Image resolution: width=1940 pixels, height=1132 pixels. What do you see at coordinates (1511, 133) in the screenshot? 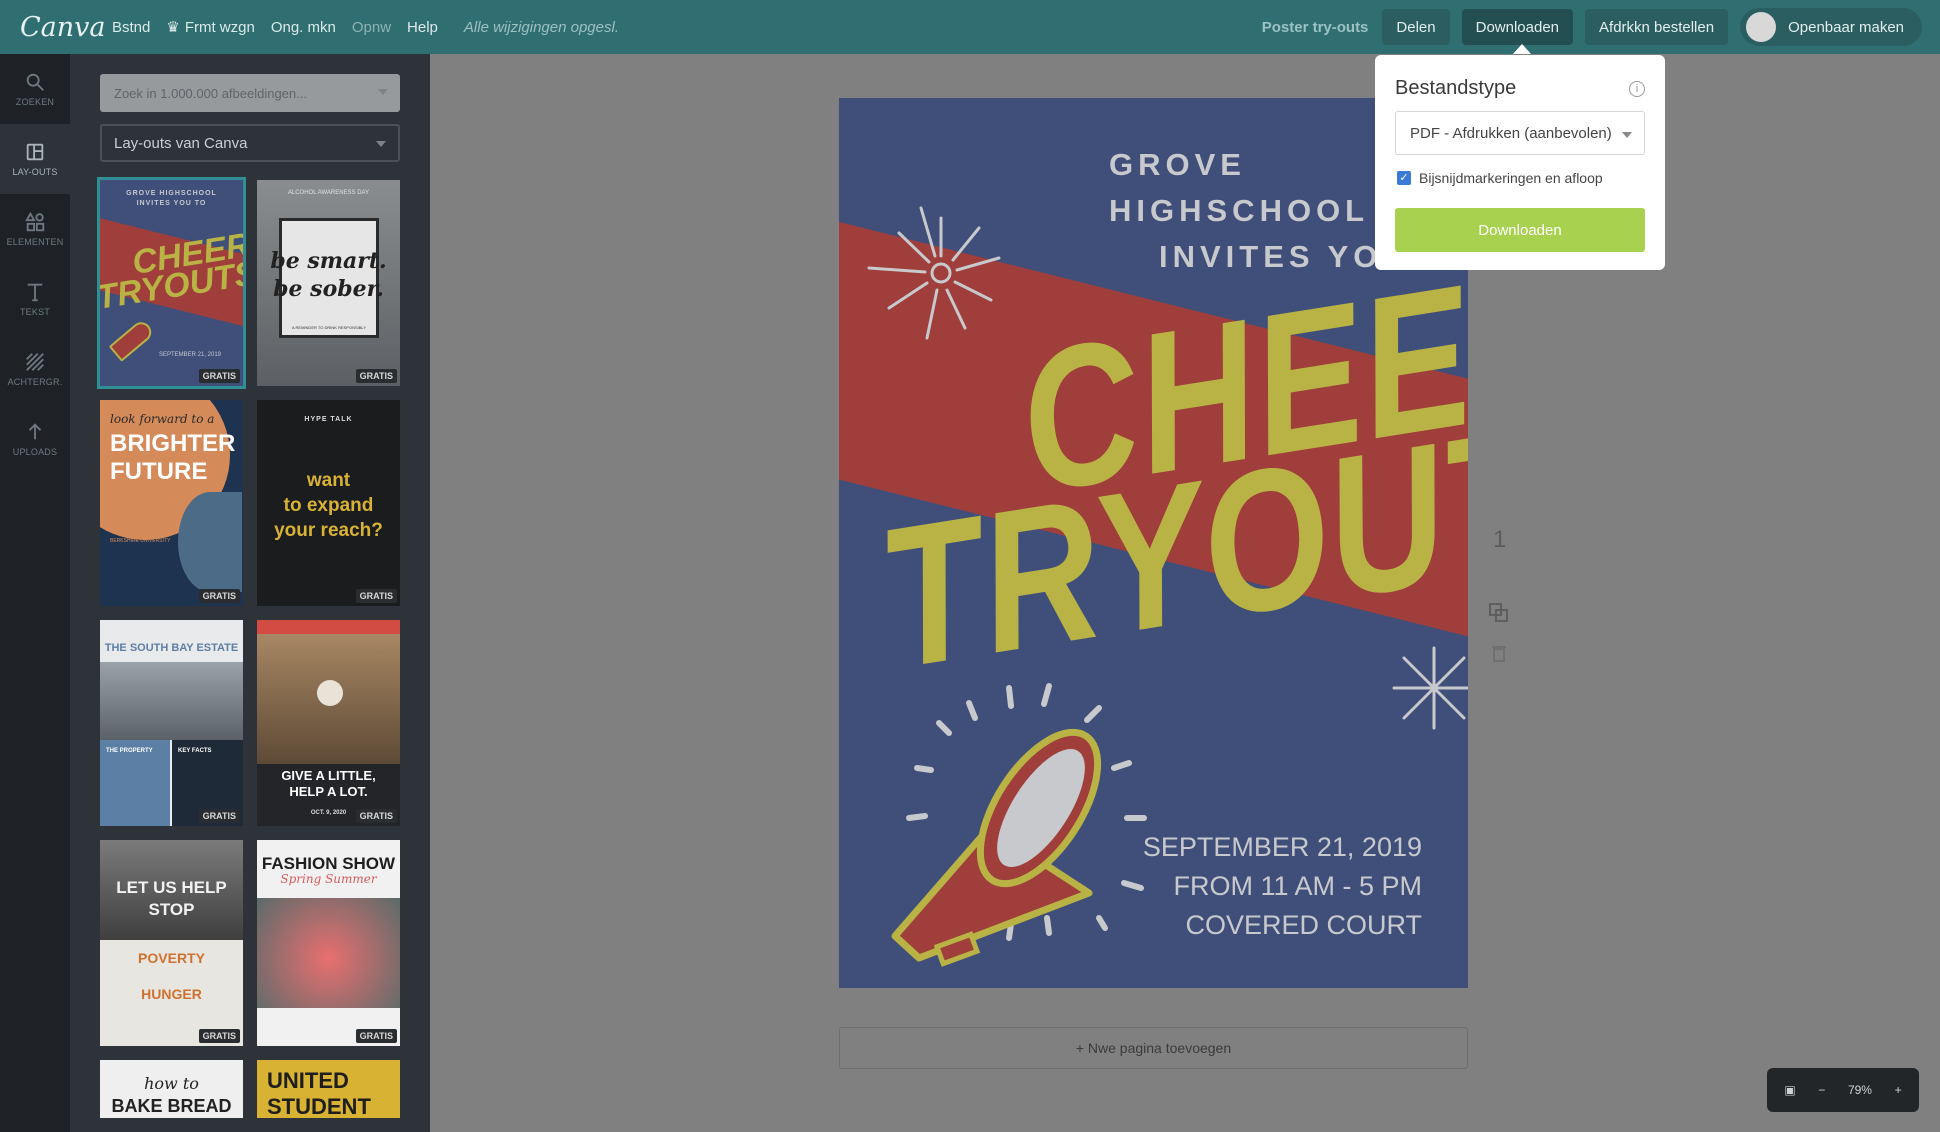
I see `file-type-value: PDF - Afdrukken (aanbevolen)` at bounding box center [1511, 133].